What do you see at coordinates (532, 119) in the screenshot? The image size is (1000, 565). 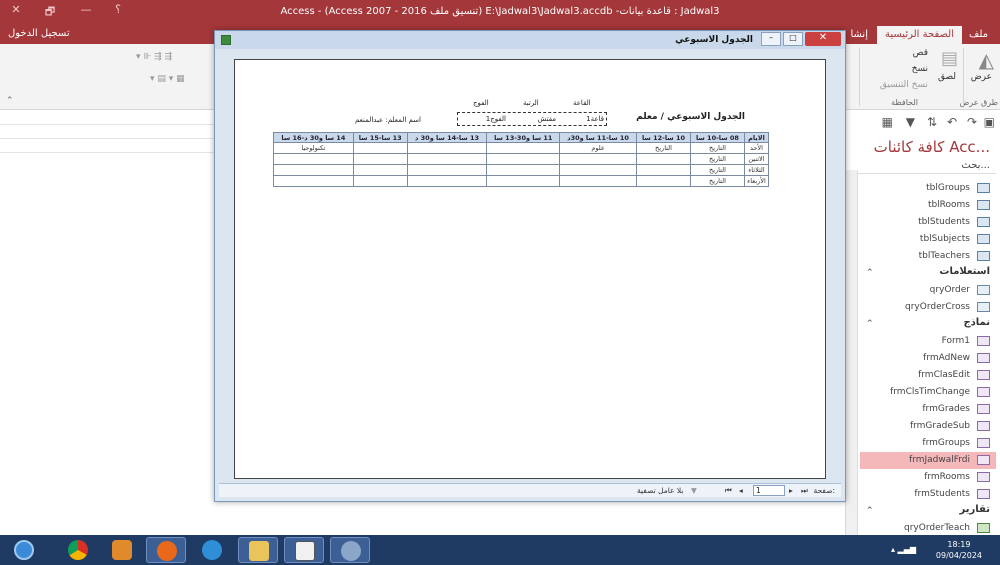 I see `selection-box: قاعة1 مفتش الفوج1` at bounding box center [532, 119].